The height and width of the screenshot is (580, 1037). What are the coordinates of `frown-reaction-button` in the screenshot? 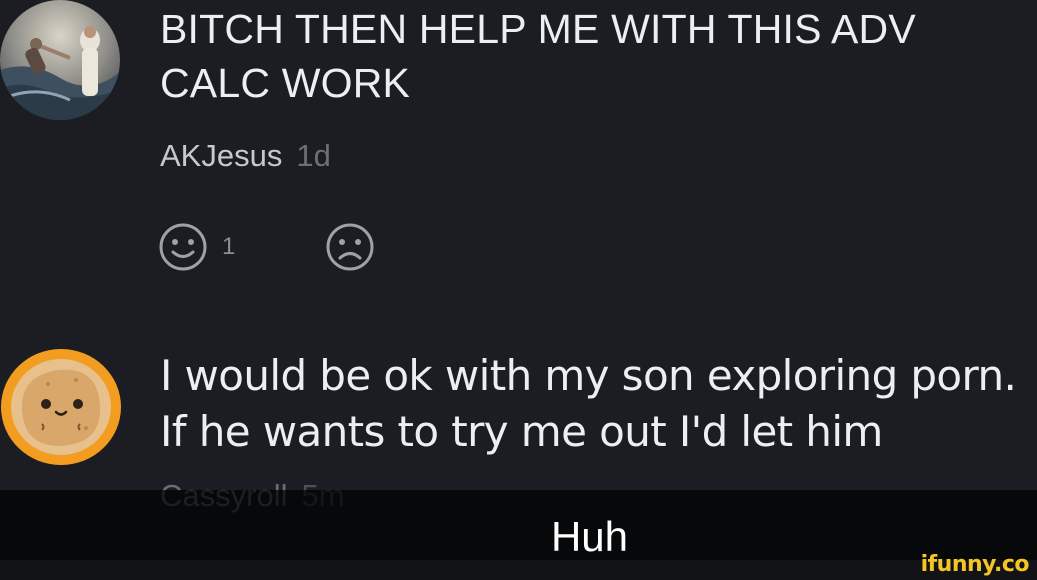 It's located at (350, 247).